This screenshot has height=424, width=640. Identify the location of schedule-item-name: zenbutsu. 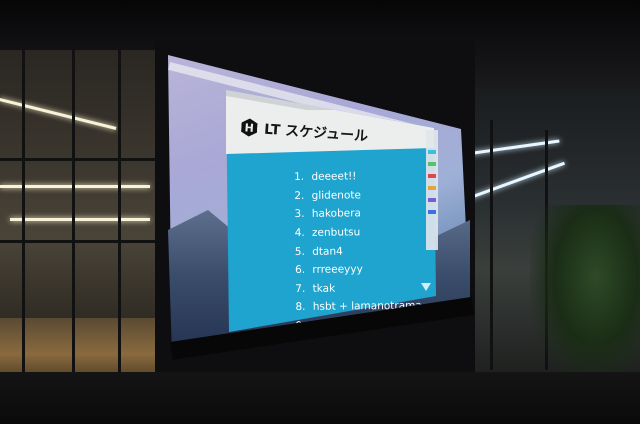
(334, 232).